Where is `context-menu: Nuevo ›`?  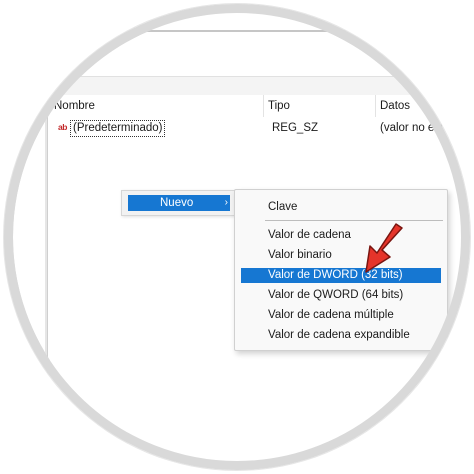 context-menu: Nuevo › is located at coordinates (178, 203).